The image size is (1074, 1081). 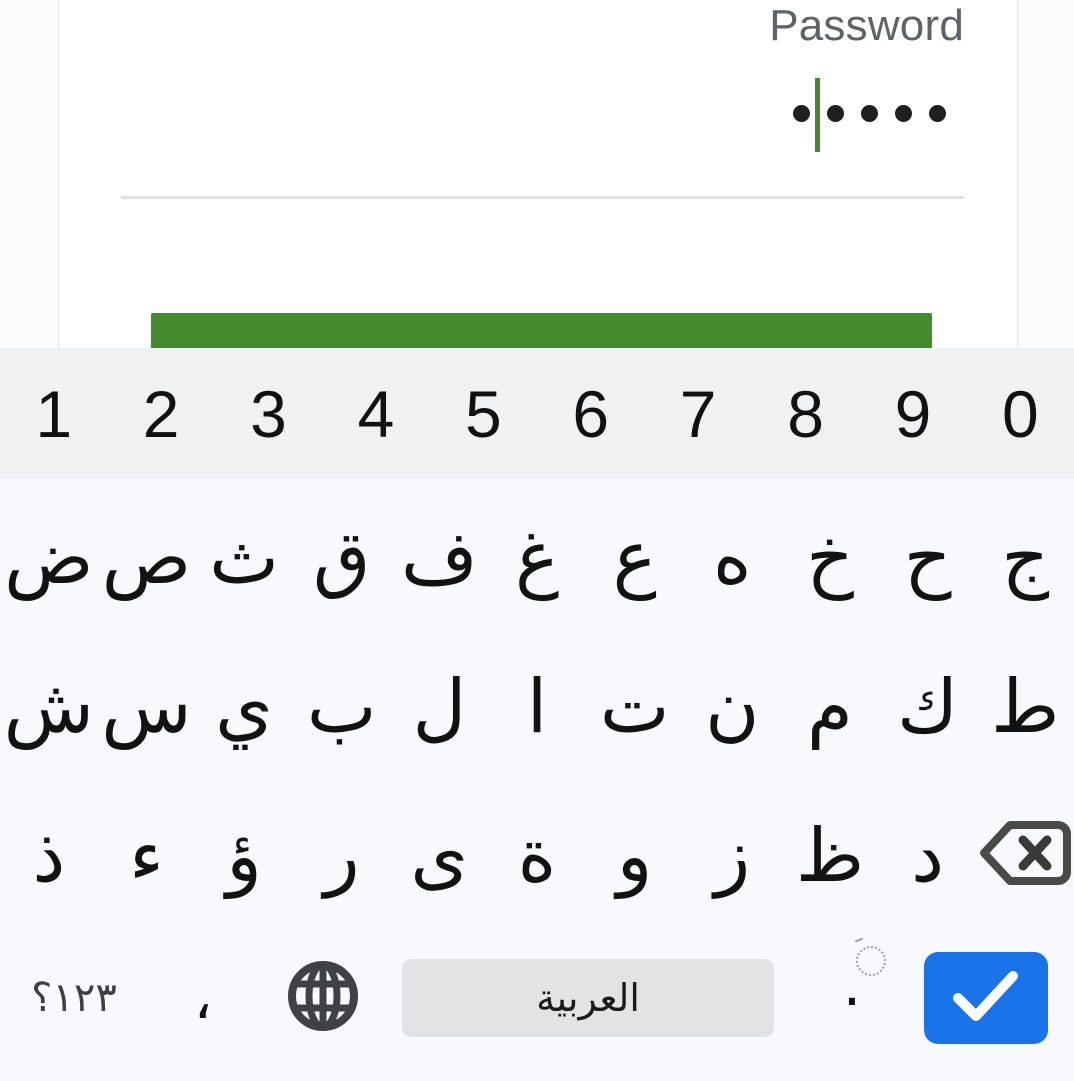 What do you see at coordinates (244, 706) in the screenshot?
I see `key-letter: ي` at bounding box center [244, 706].